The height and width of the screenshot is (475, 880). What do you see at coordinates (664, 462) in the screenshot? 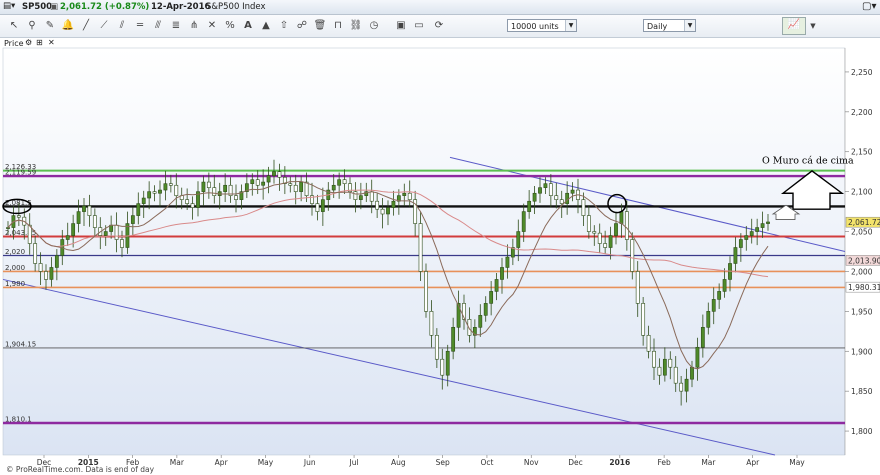
I see `x-tick-label: Feb` at bounding box center [664, 462].